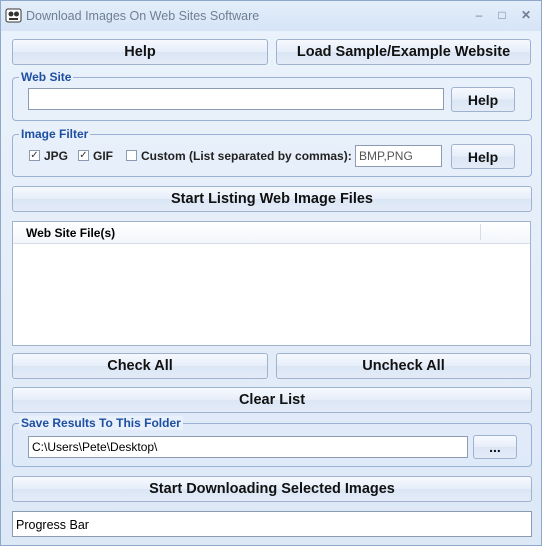 The height and width of the screenshot is (546, 542). Describe the element at coordinates (34, 155) in the screenshot. I see `jpg-checkbox: ✓` at that location.